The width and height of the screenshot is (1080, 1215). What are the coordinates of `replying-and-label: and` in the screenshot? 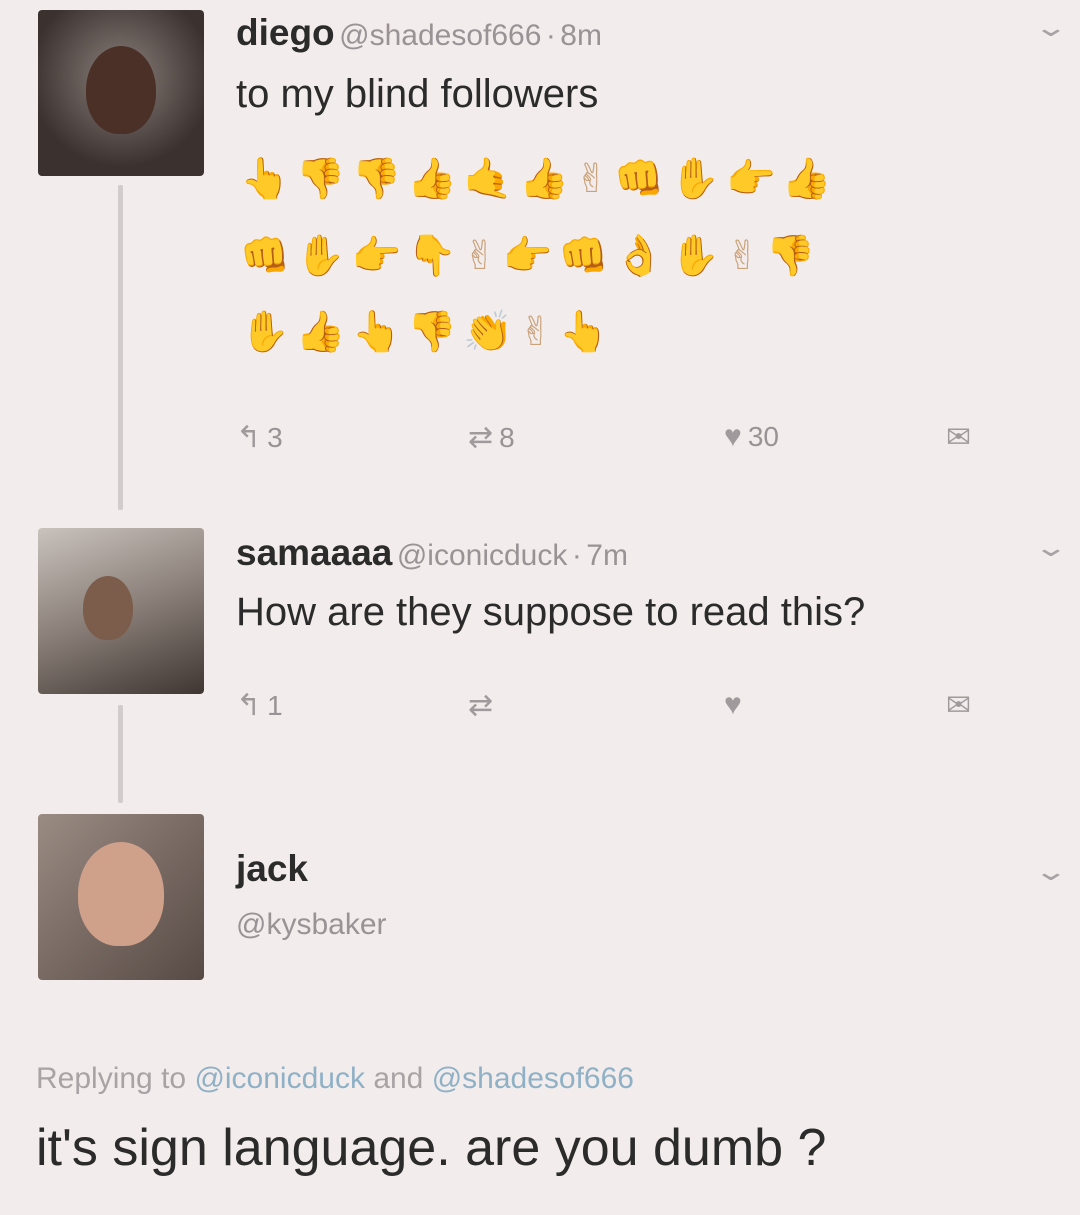 It's located at (398, 1078).